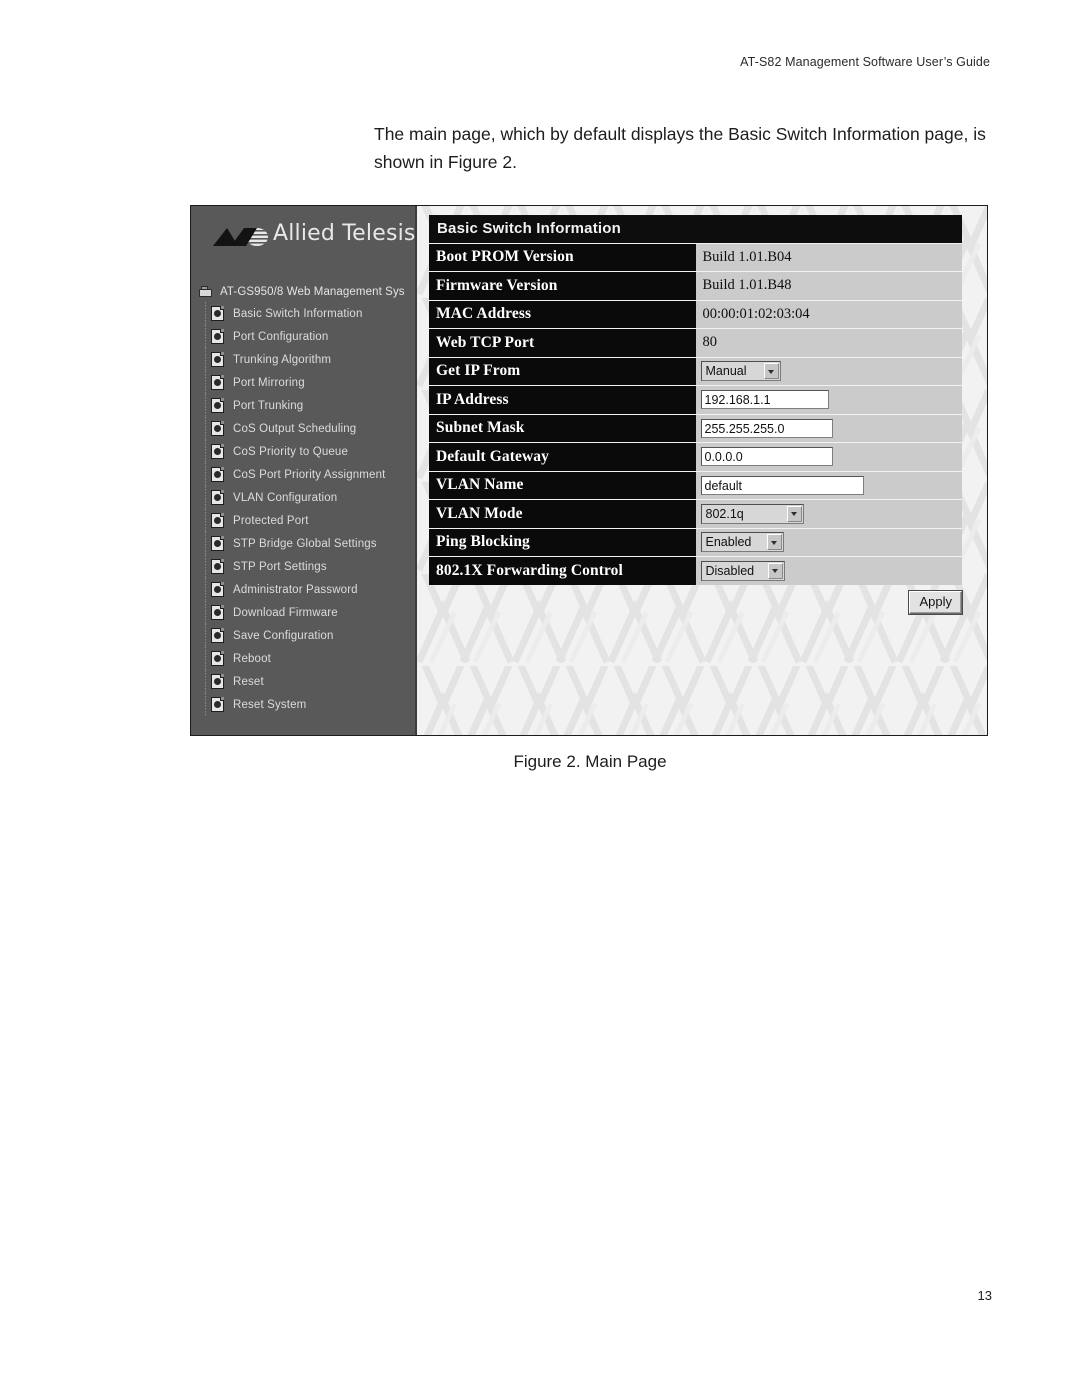 Image resolution: width=1080 pixels, height=1397 pixels. Describe the element at coordinates (695, 513) in the screenshot. I see `table-row: VLAN Mode 802.1q` at that location.